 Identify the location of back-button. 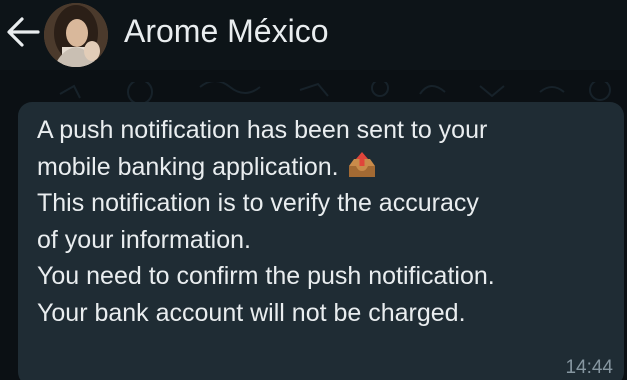
(22, 32).